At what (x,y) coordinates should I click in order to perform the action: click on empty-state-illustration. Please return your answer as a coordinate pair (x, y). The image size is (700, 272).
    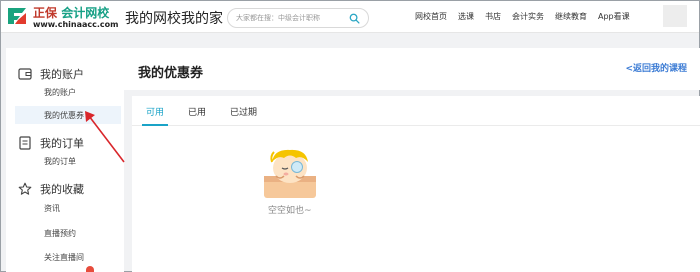
    Looking at the image, I should click on (290, 173).